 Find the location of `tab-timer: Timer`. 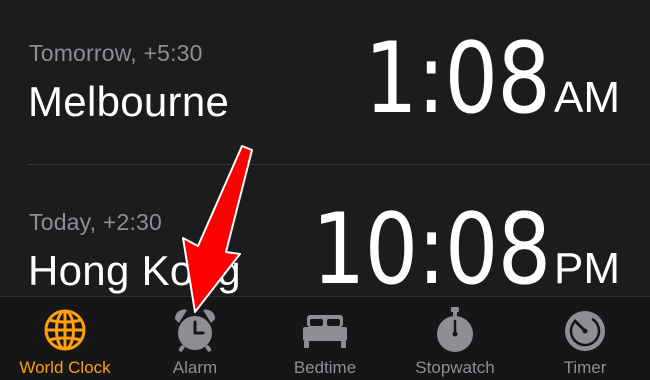

tab-timer: Timer is located at coordinates (585, 338).